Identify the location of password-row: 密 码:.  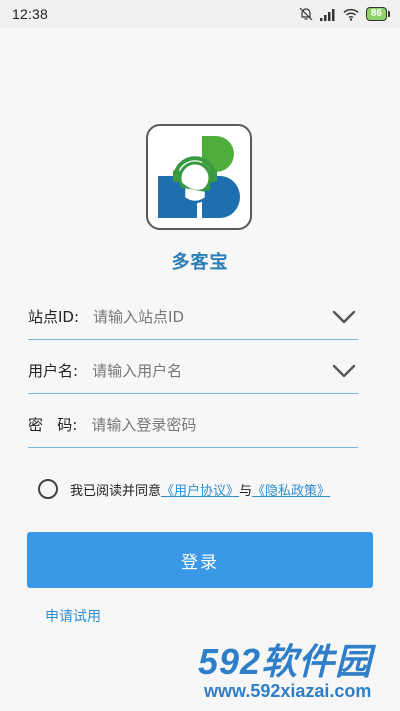
(193, 425).